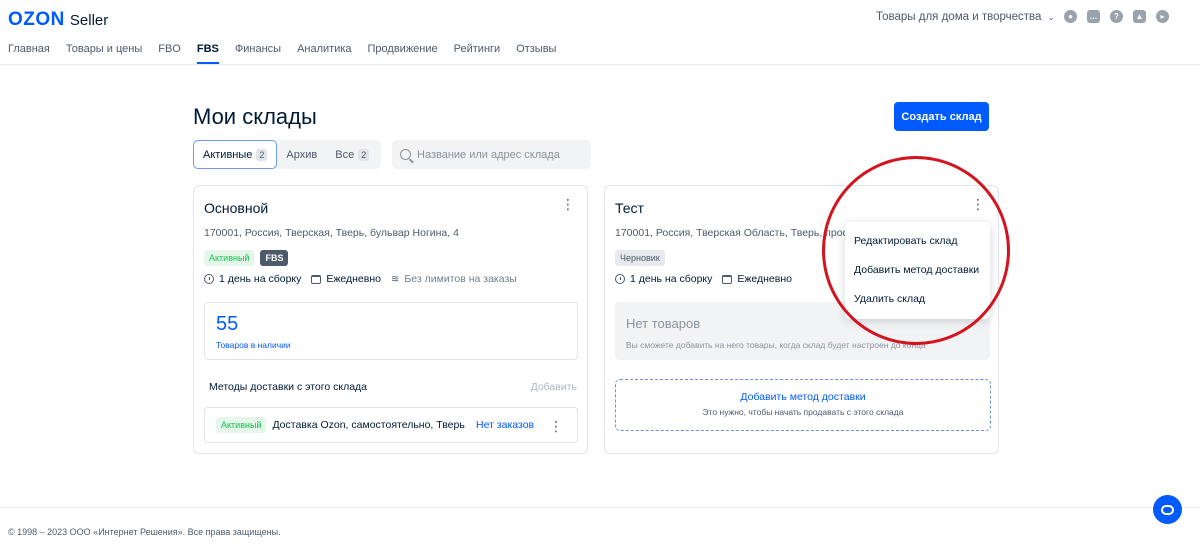  Describe the element at coordinates (917, 242) in the screenshot. I see `menu-item-edit-warehouse: Редактировать склад` at that location.